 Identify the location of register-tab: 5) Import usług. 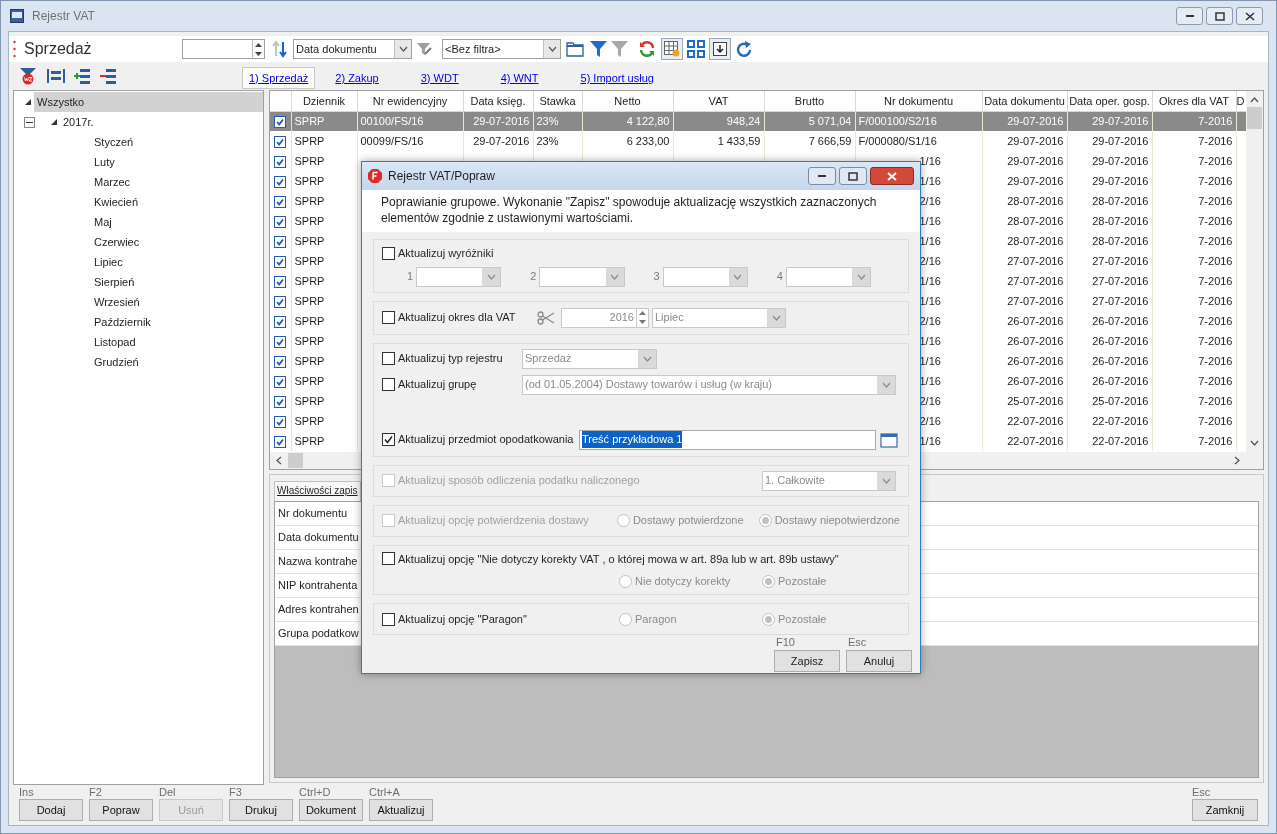
(617, 78).